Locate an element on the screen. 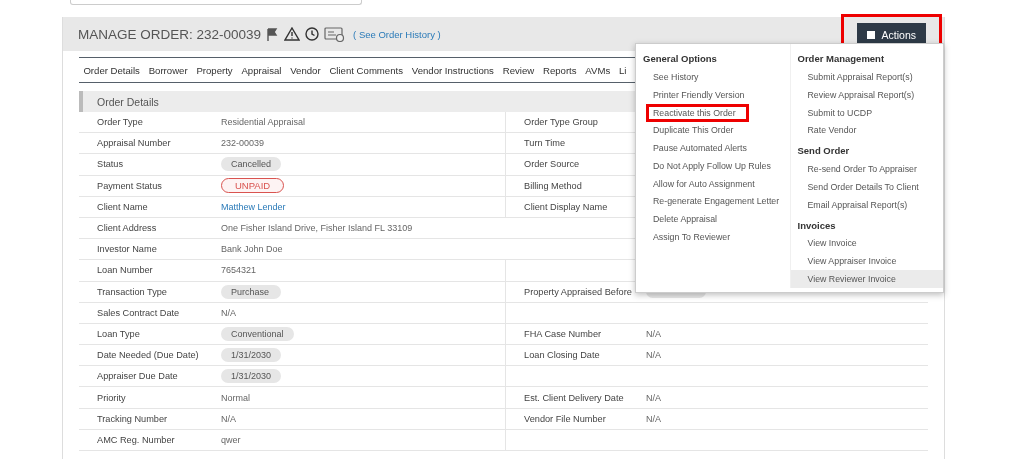 This screenshot has height=459, width=1024. field-label: Tracking Number is located at coordinates (132, 418).